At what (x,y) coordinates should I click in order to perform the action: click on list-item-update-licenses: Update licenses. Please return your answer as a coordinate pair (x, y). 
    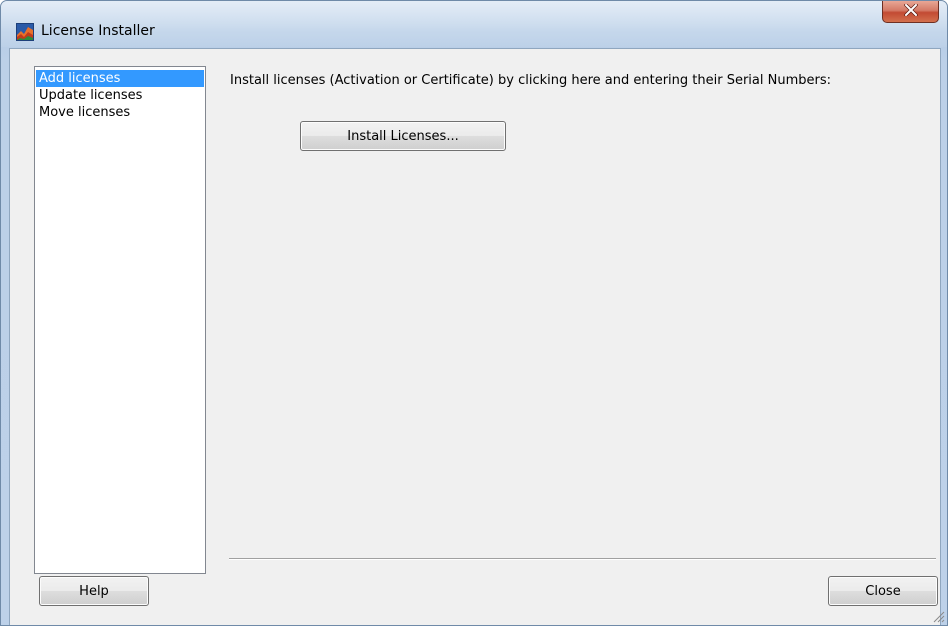
    Looking at the image, I should click on (120, 95).